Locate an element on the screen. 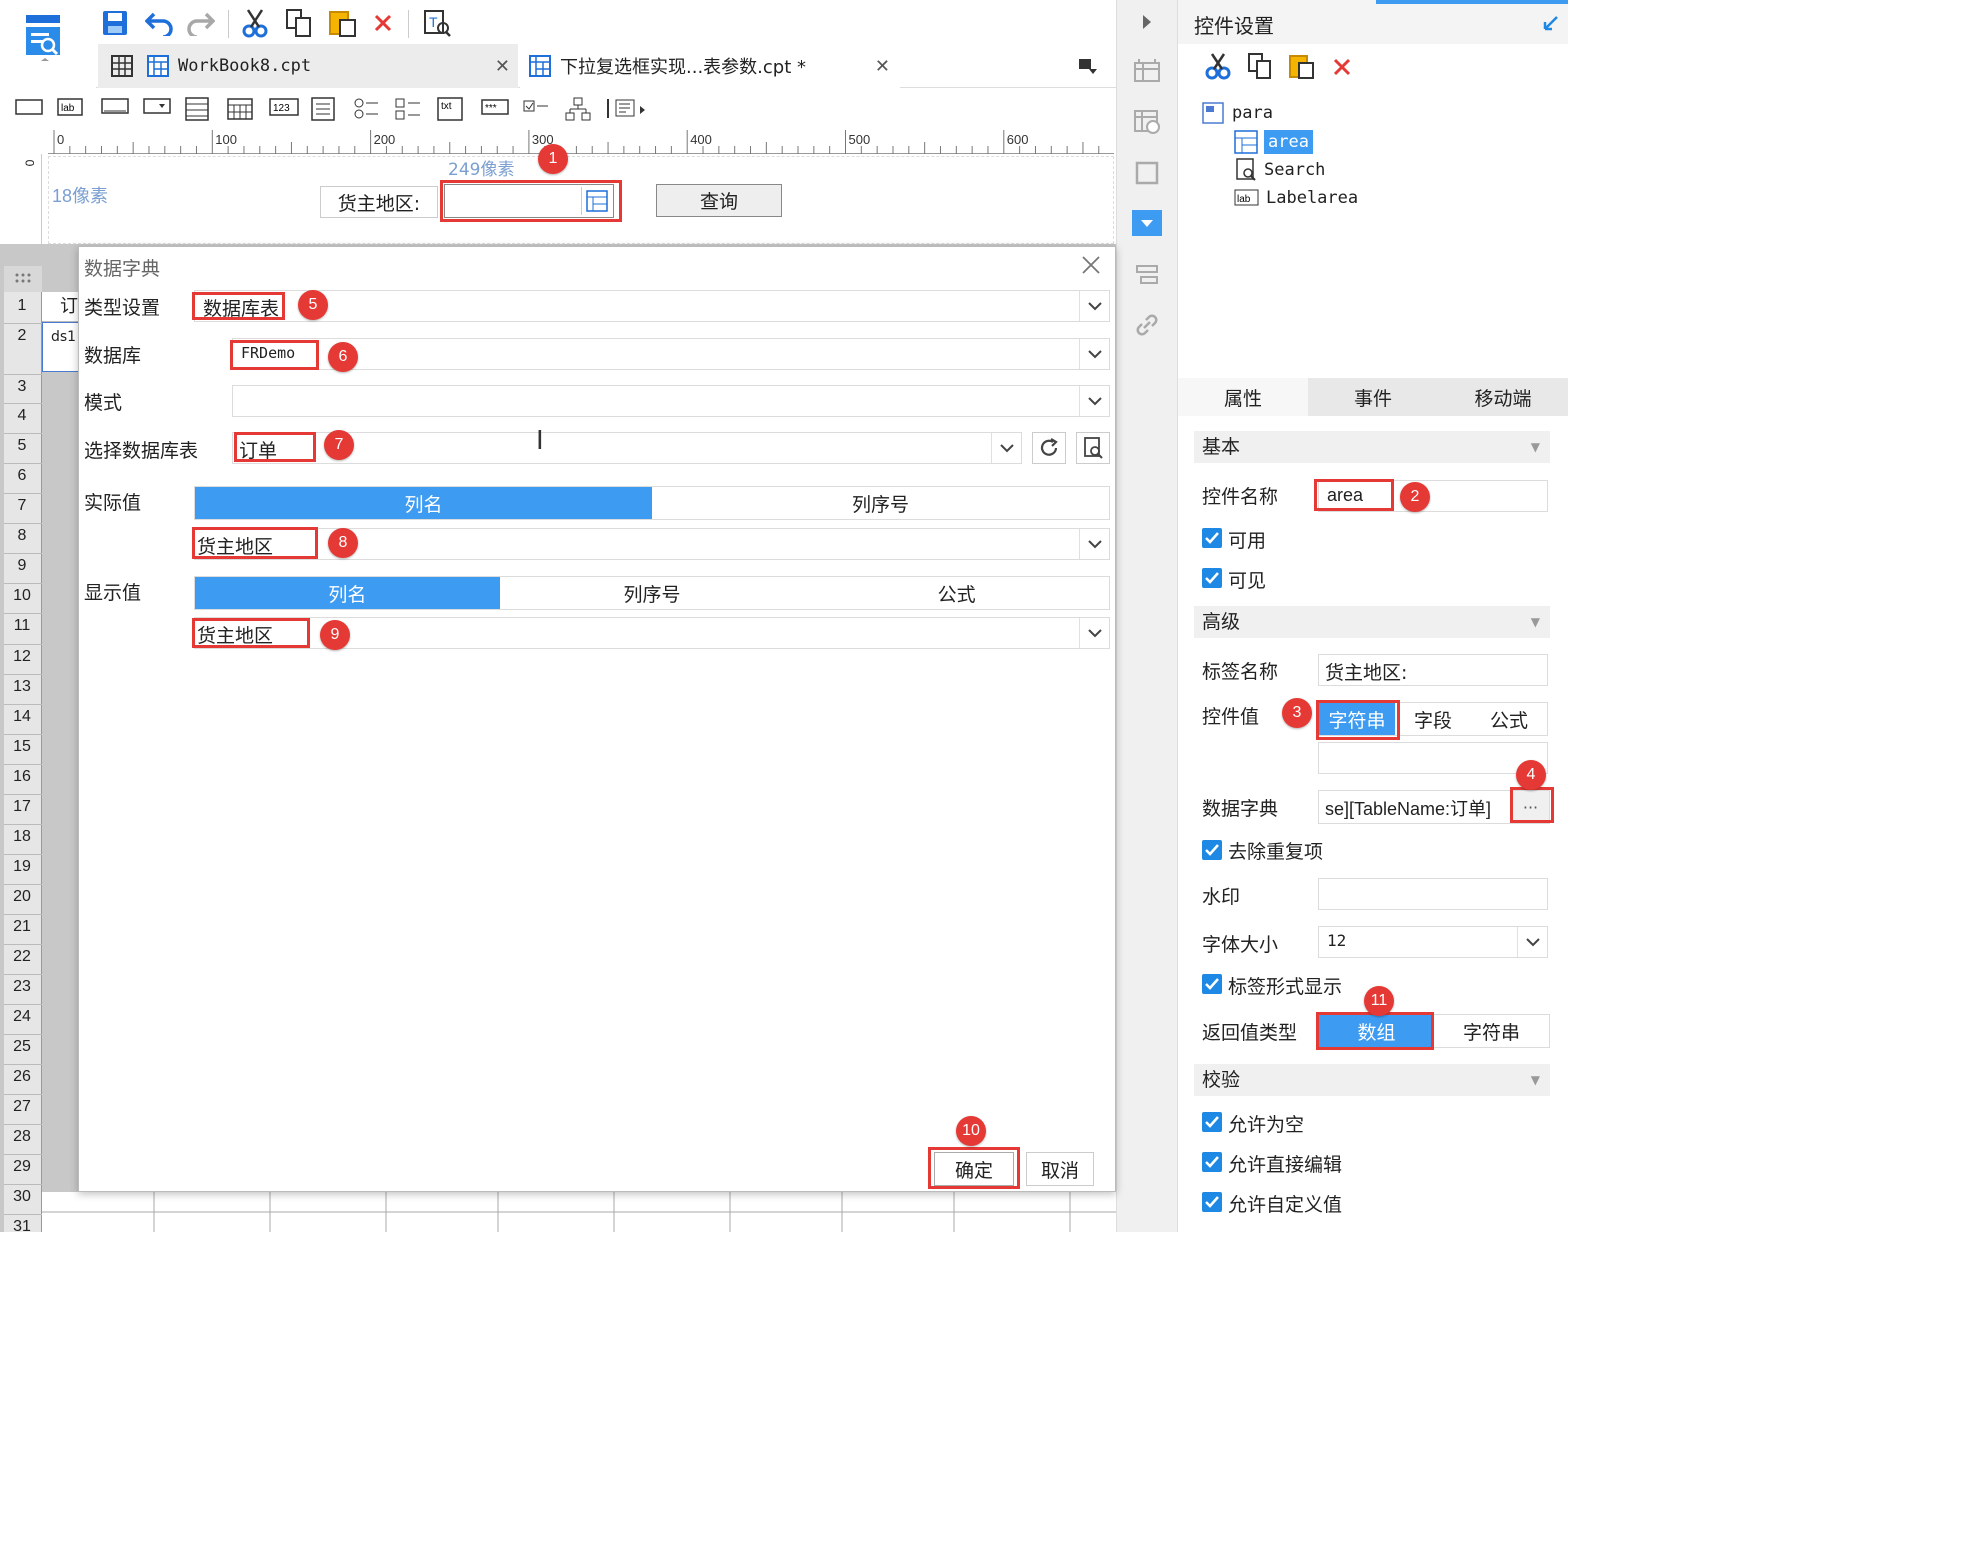 This screenshot has width=1976, height=1552. type-select: 数据库表 is located at coordinates (652, 306).